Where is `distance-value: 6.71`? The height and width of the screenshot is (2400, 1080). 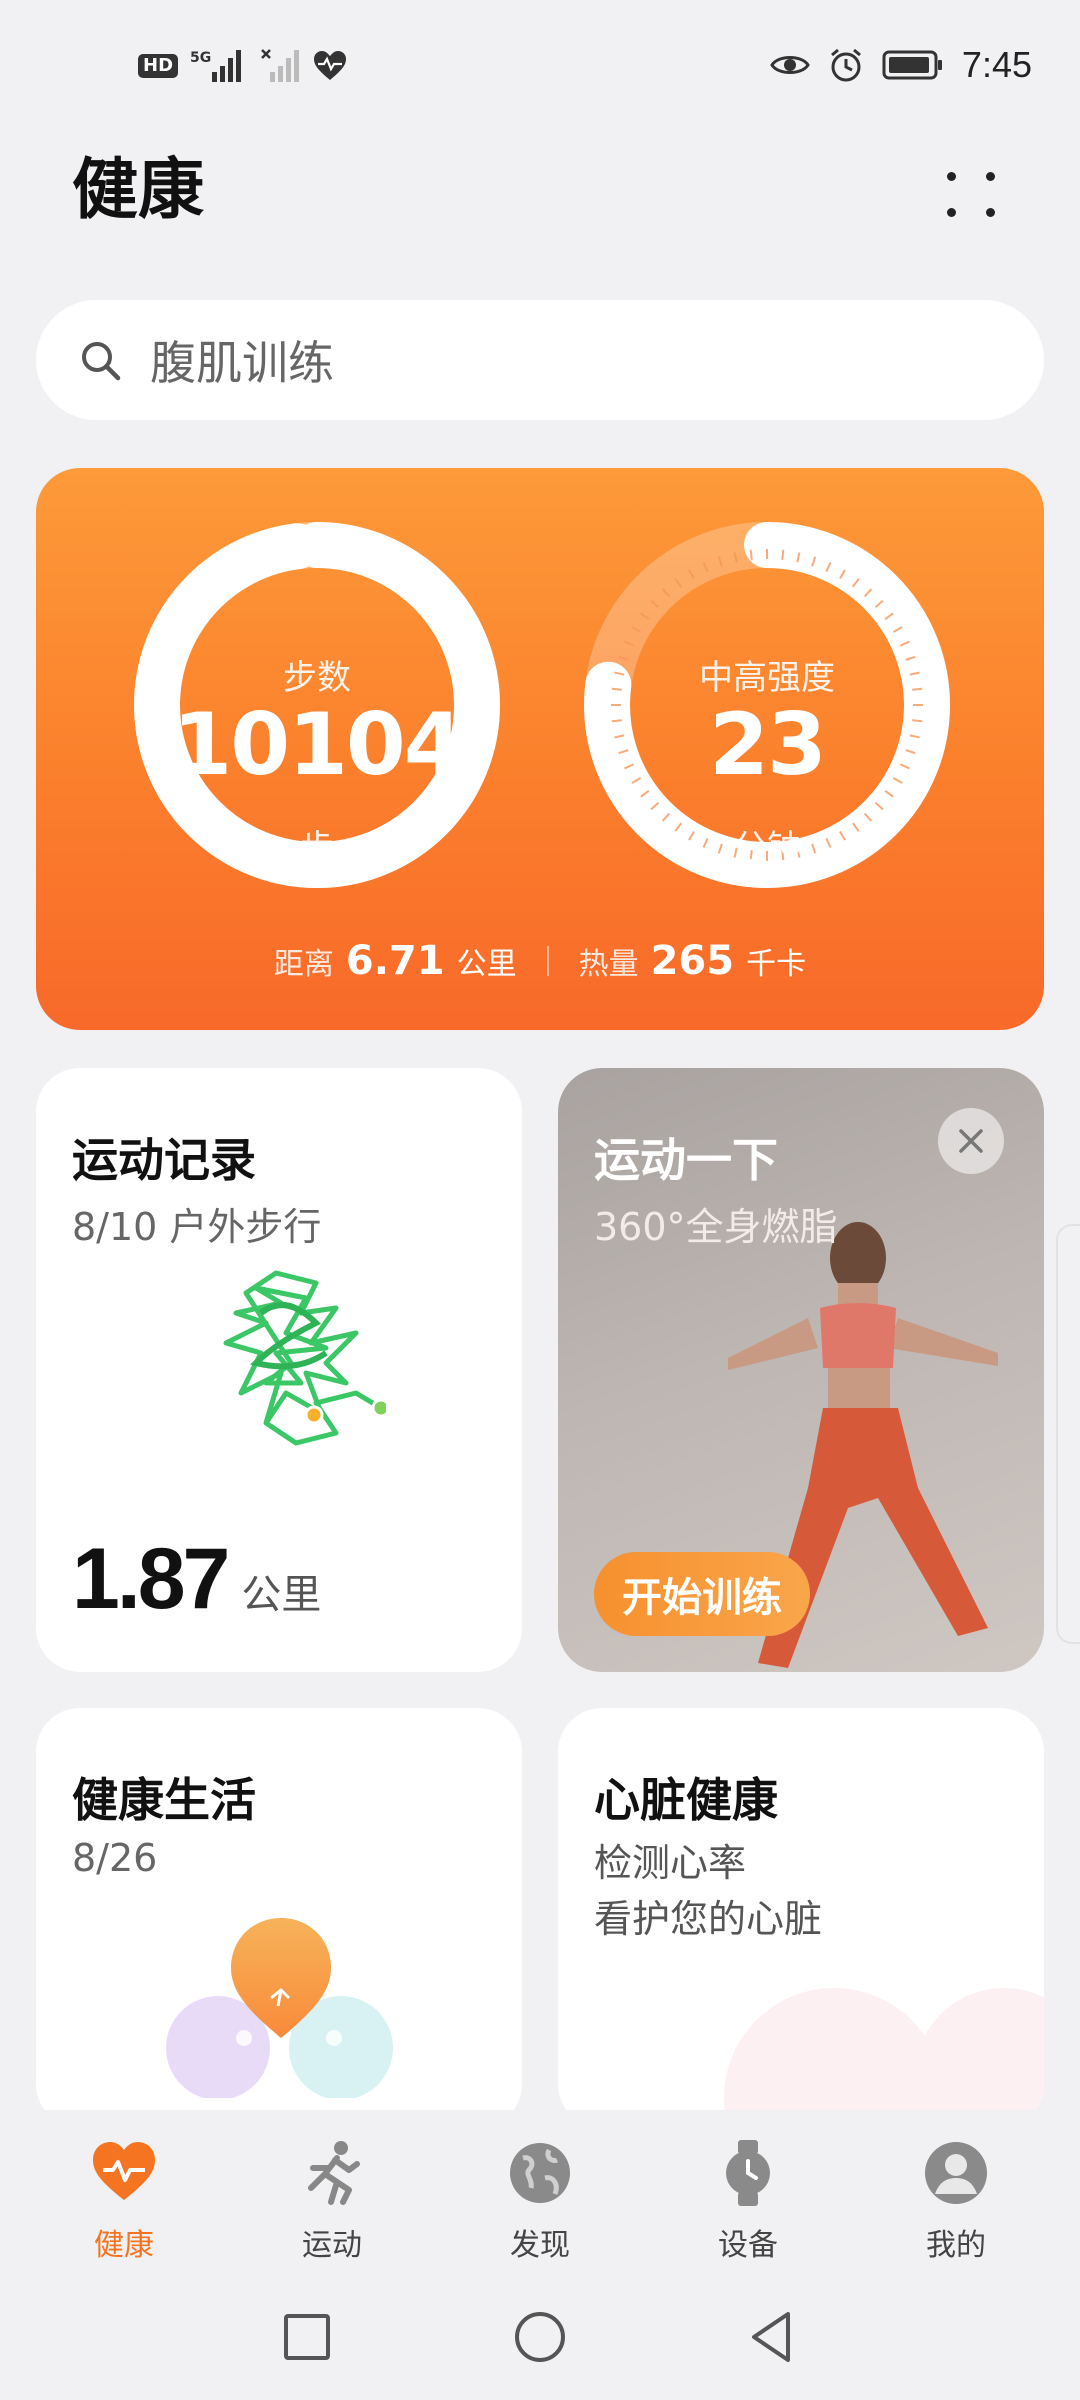
distance-value: 6.71 is located at coordinates (395, 961).